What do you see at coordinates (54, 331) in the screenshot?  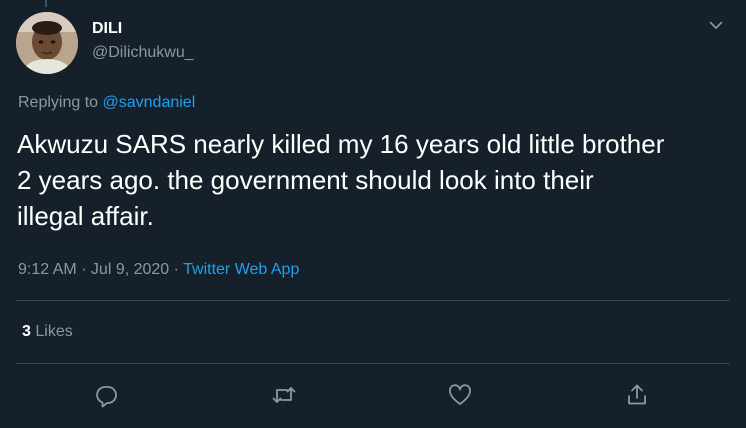 I see `likes-label: Likes` at bounding box center [54, 331].